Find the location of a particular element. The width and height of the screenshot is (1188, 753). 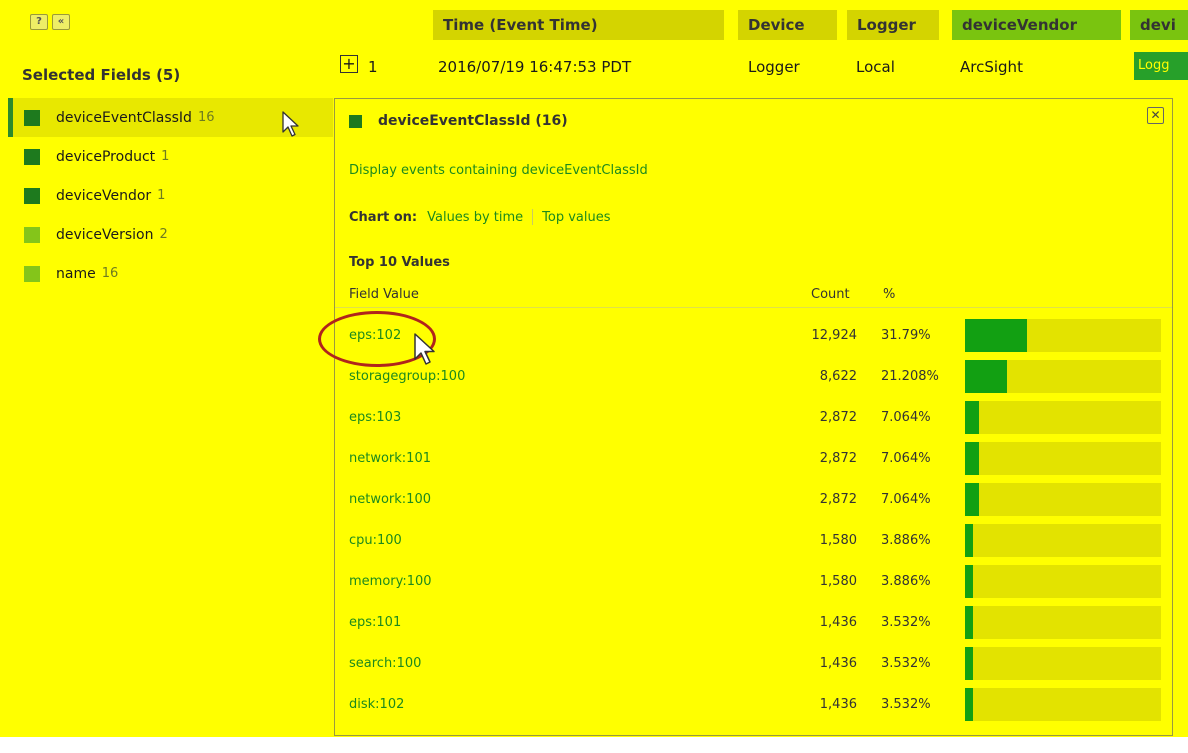

field-count: 2 is located at coordinates (163, 234).